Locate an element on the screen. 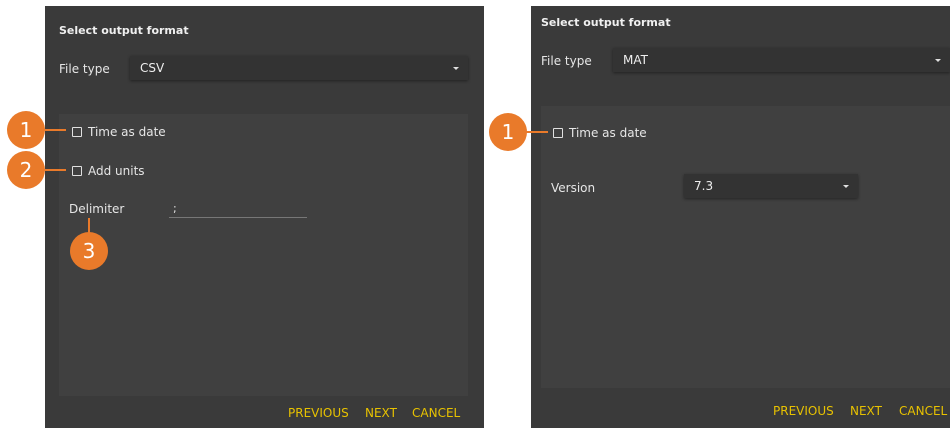  delimiter-input is located at coordinates (238, 209).